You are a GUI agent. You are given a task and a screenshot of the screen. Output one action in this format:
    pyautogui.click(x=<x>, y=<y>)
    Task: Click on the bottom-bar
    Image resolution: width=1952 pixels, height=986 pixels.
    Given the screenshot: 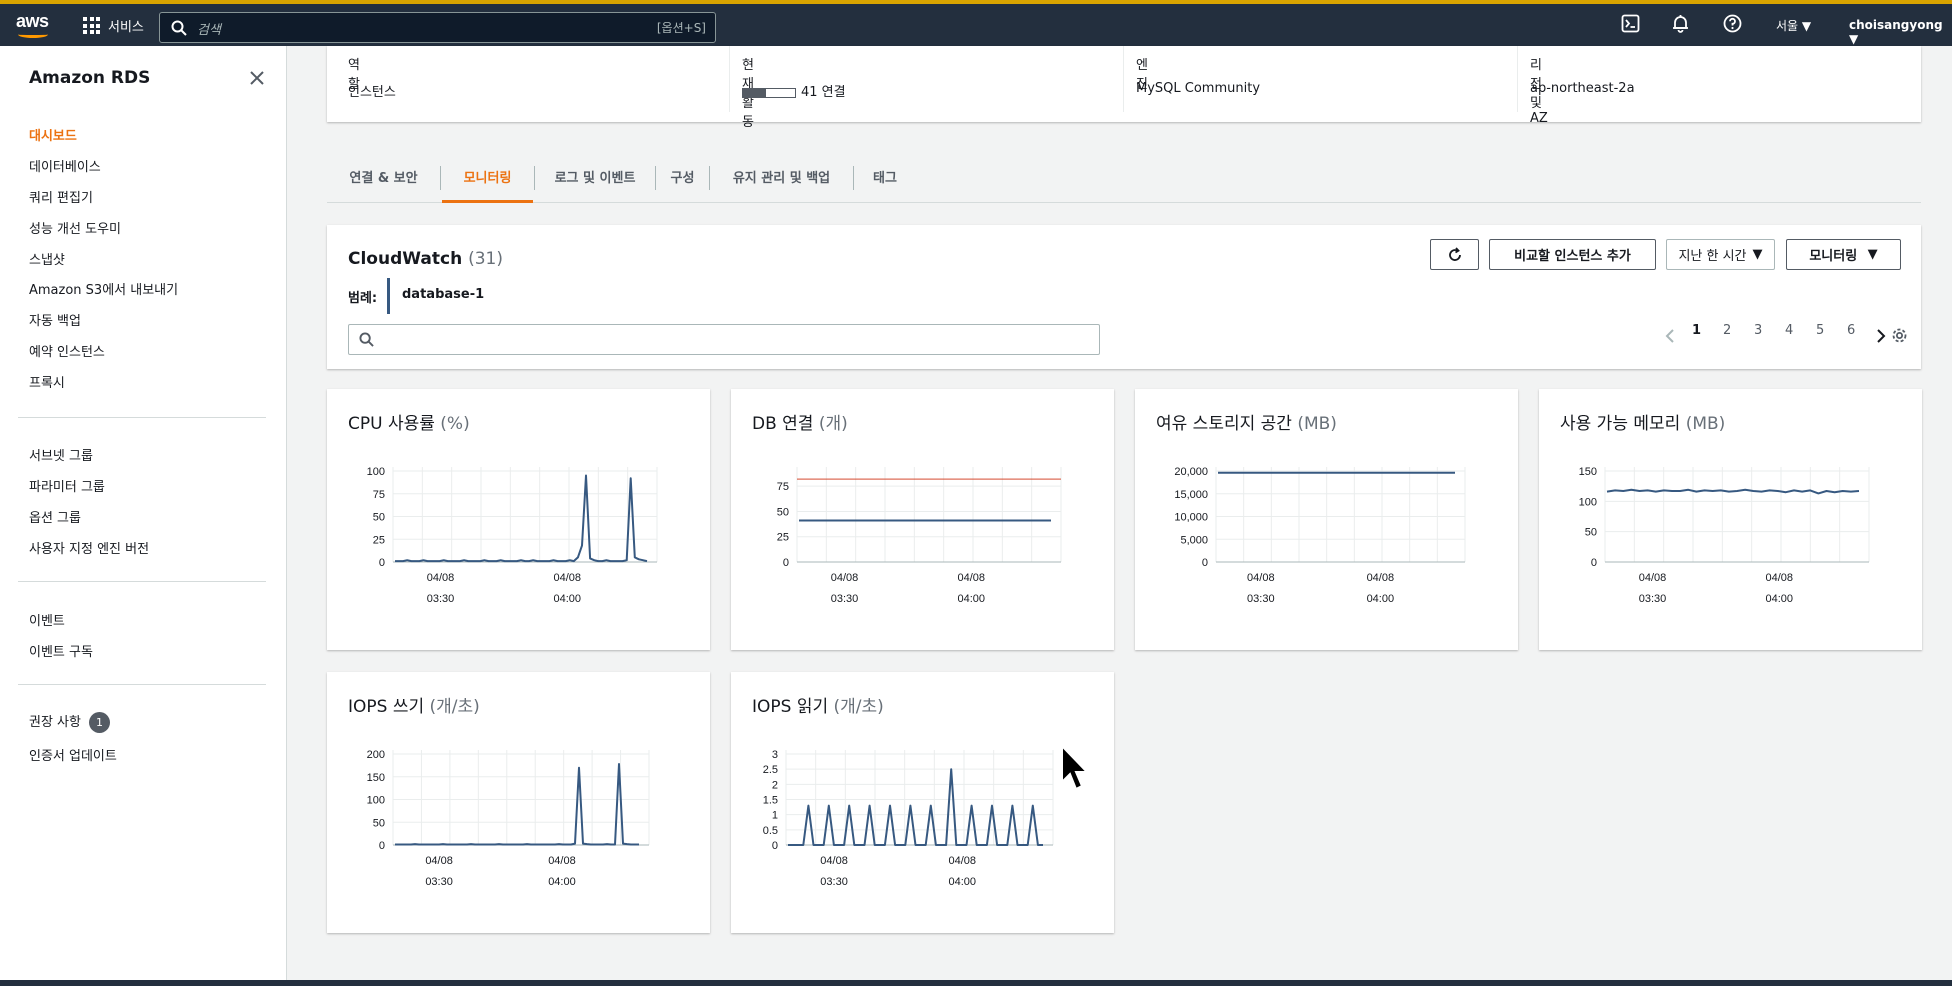 What is the action you would take?
    pyautogui.click(x=976, y=983)
    